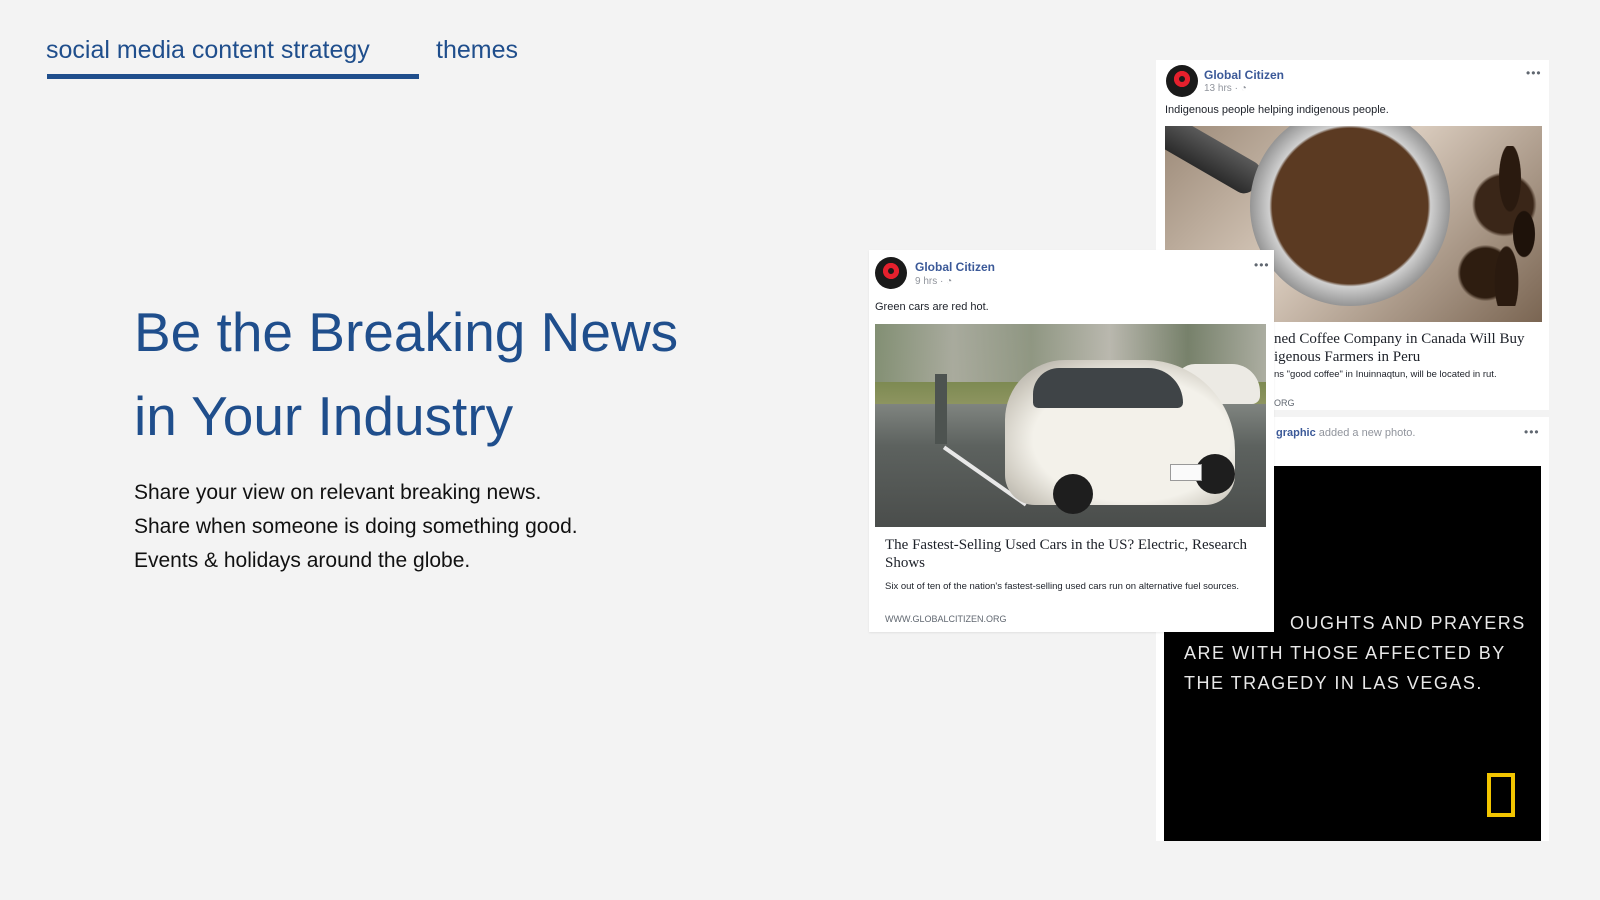 This screenshot has width=1600, height=900. I want to click on active-tab-underline, so click(233, 76).